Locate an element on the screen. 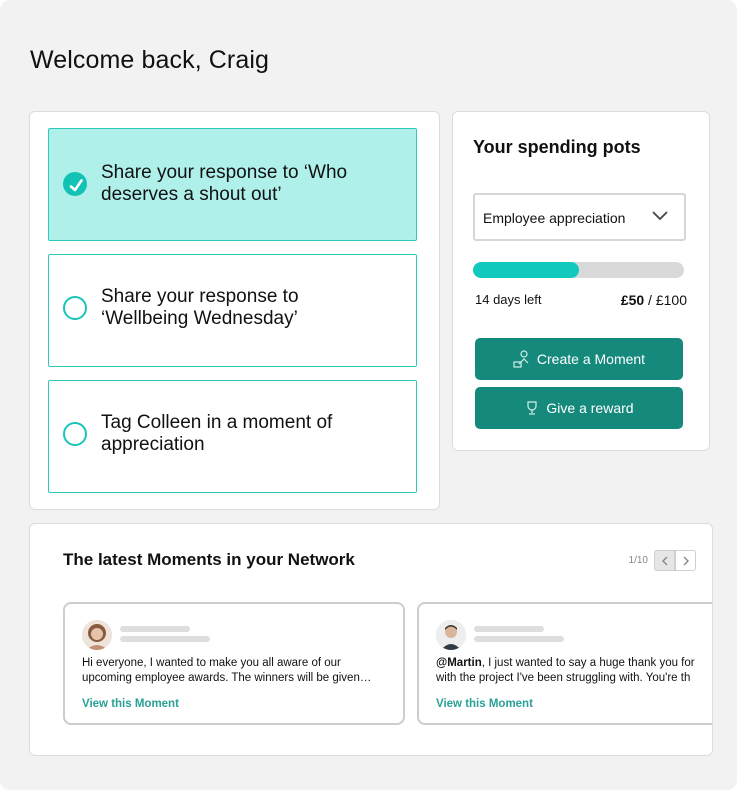  give-reward-button: Give a reward is located at coordinates (579, 408).